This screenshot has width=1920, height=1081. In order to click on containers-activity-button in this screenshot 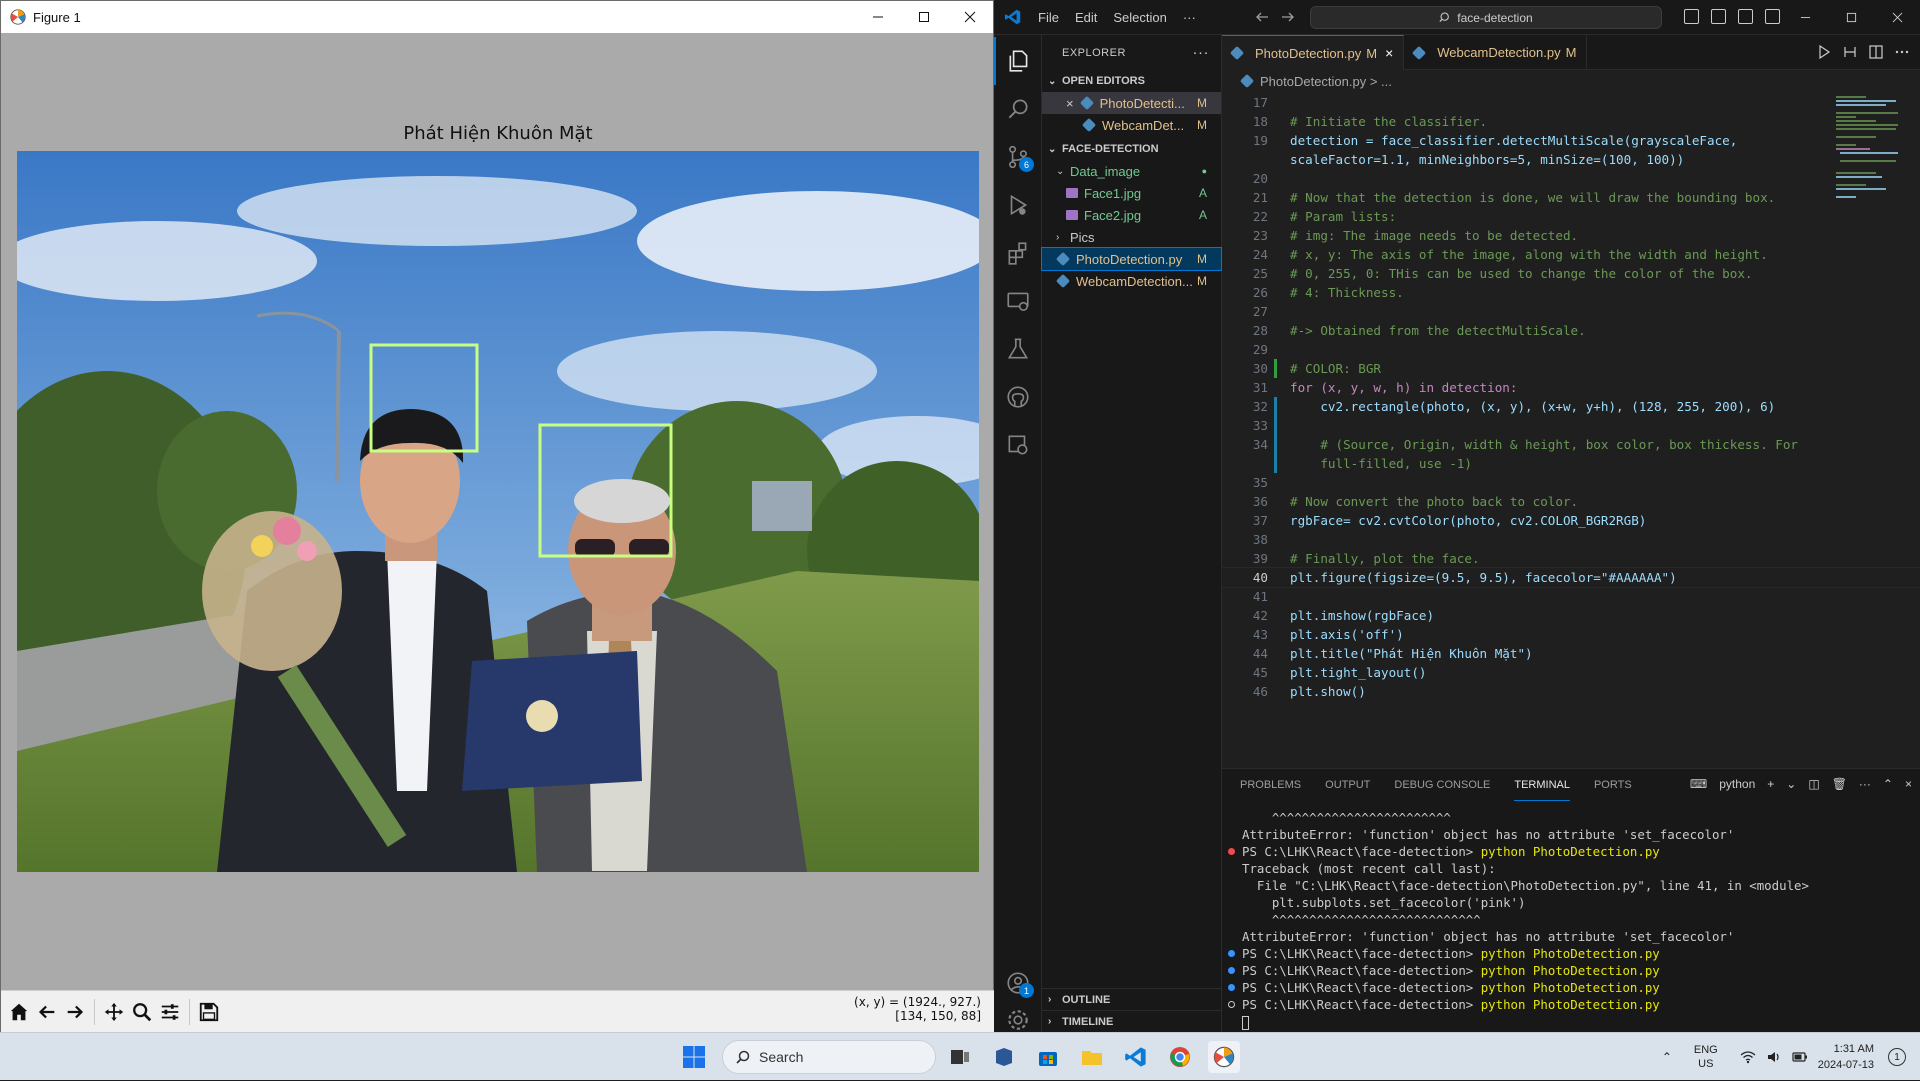, I will do `click(1018, 445)`.